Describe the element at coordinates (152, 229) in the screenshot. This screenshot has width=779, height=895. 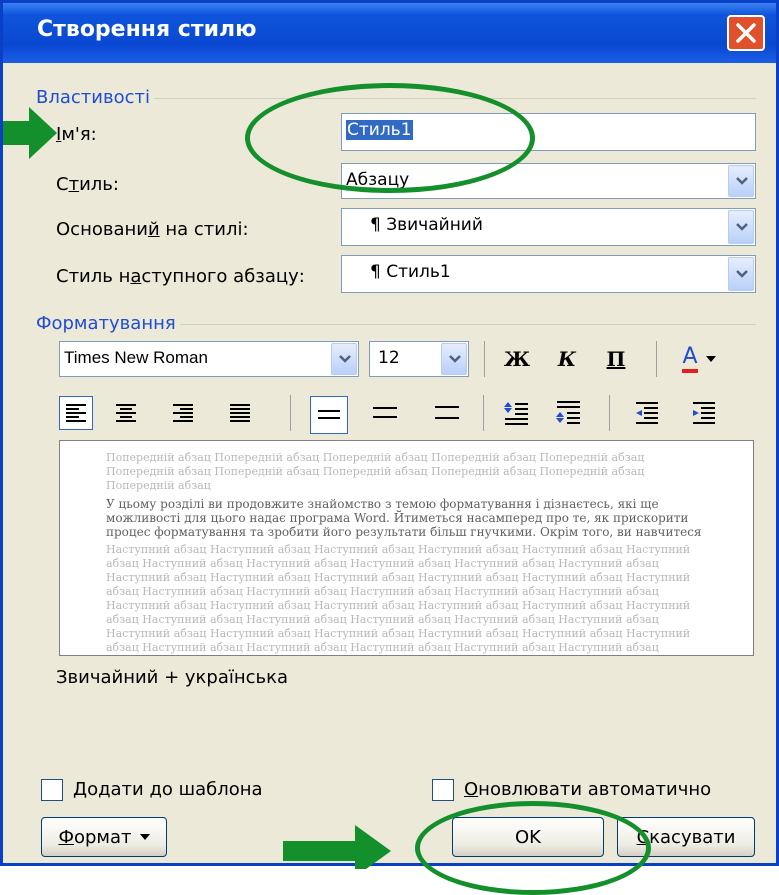
I see `based-on-label: Оснований на стилі:` at that location.